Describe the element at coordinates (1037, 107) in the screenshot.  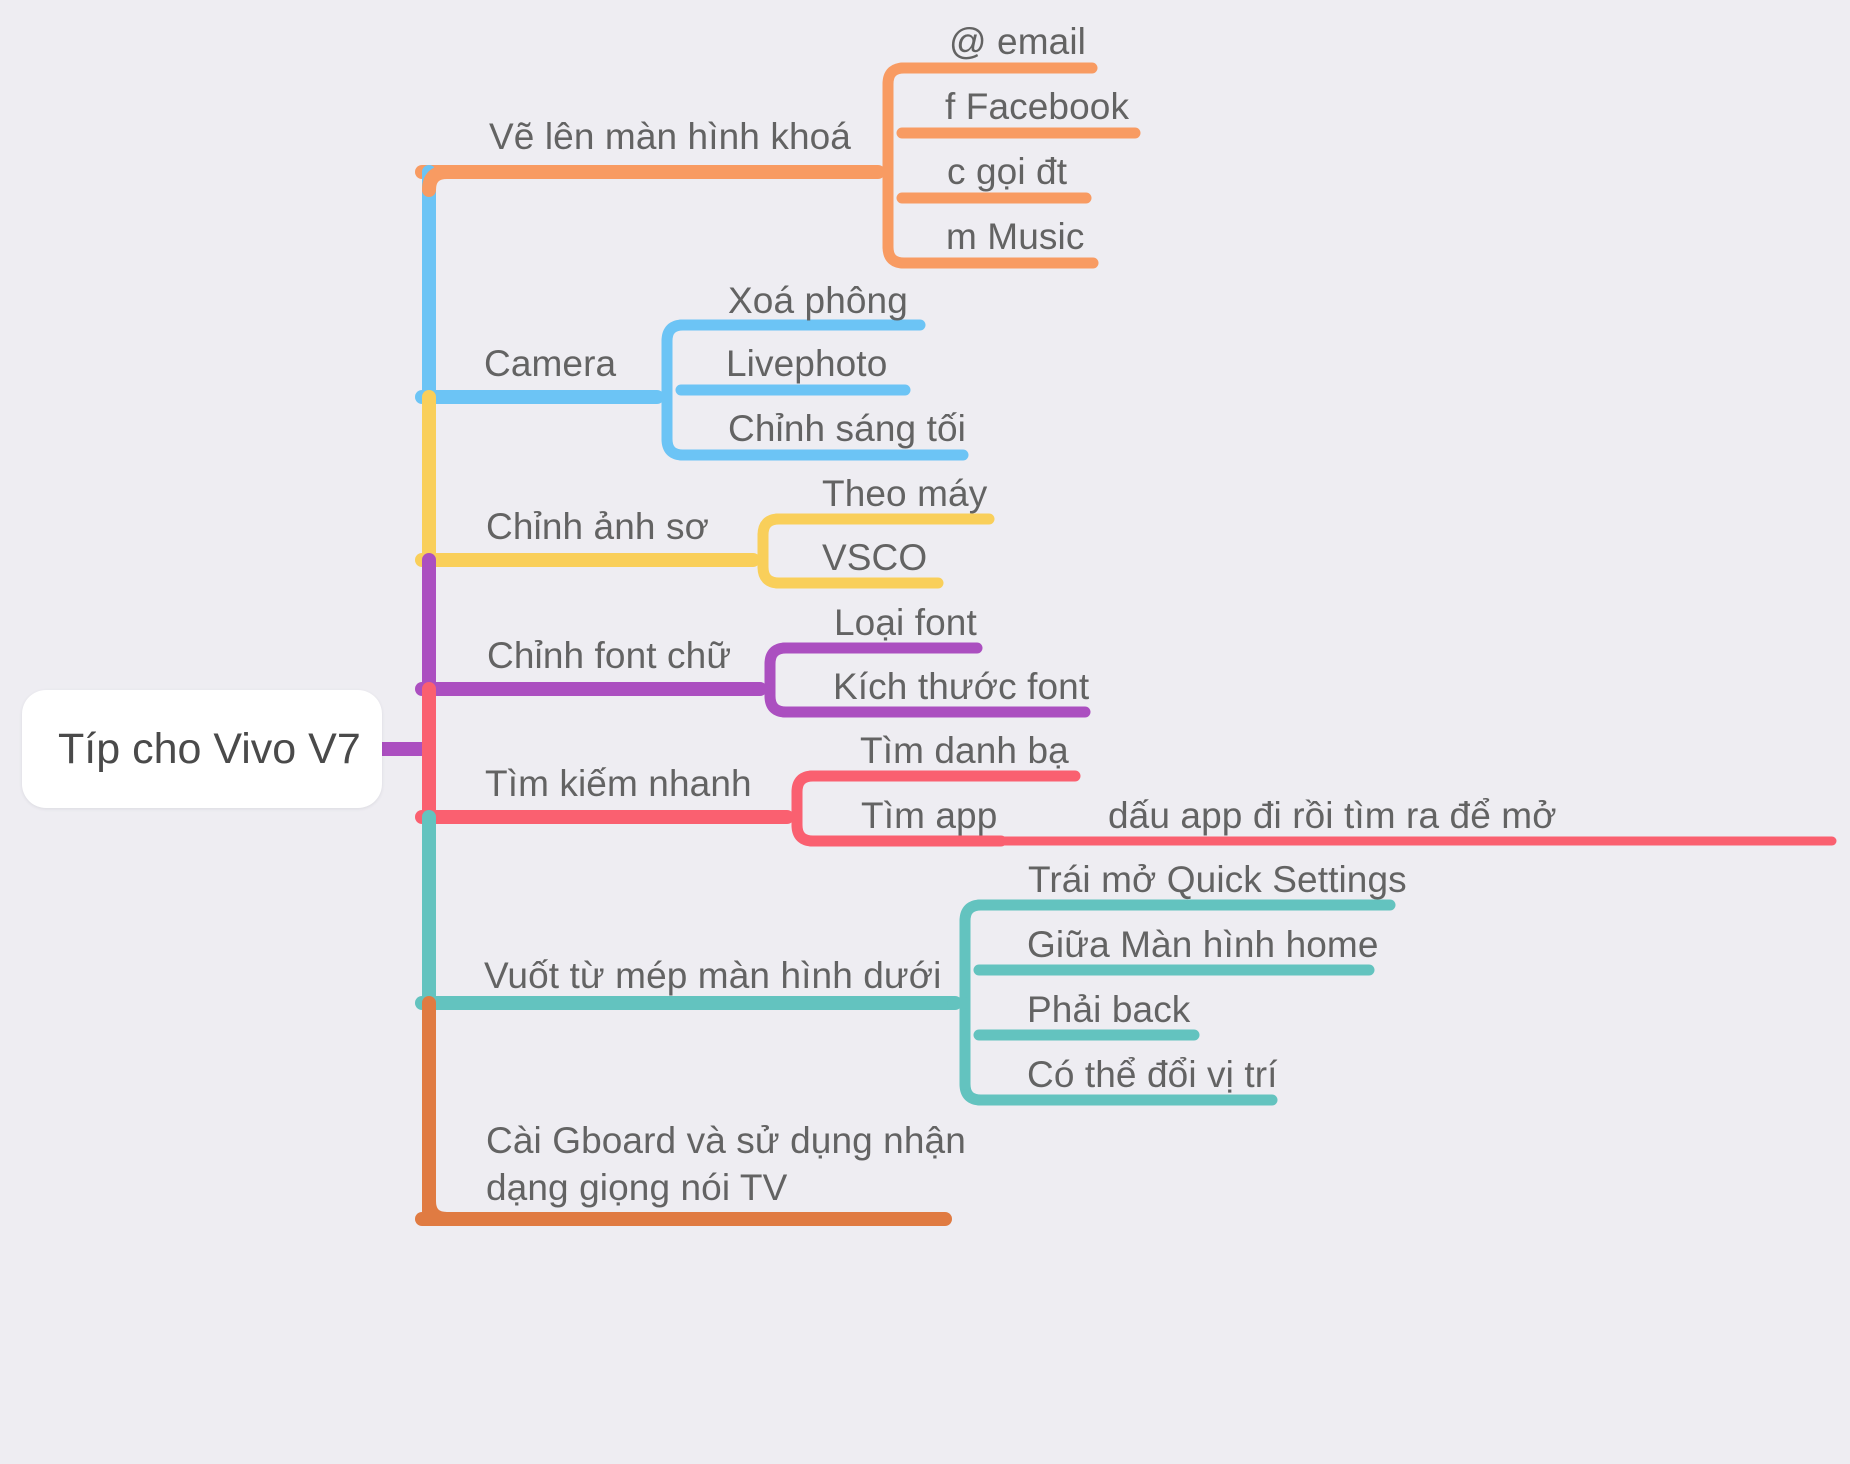
I see `child-label: f Facebook` at that location.